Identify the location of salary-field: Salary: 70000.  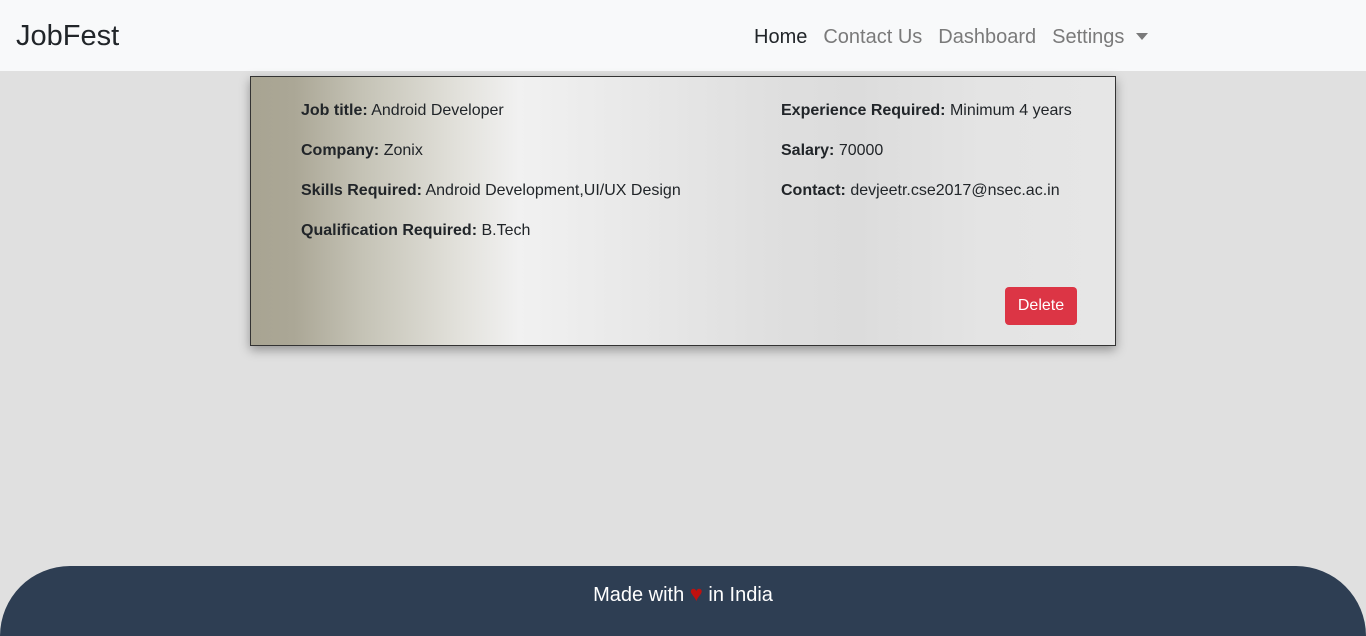
(832, 151).